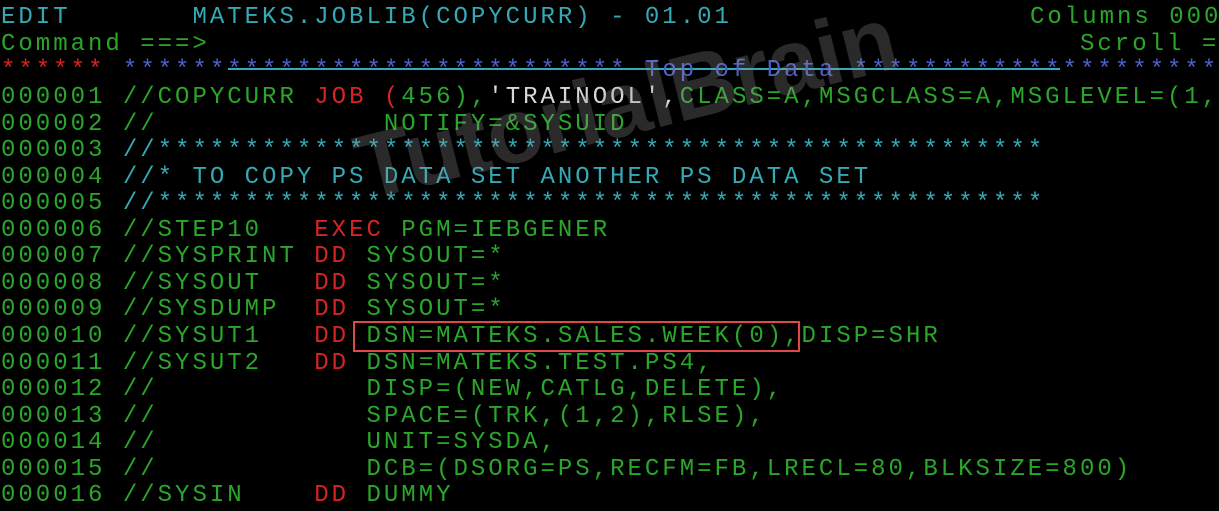 Image resolution: width=1219 pixels, height=511 pixels. Describe the element at coordinates (218, 97) in the screenshot. I see `code-segment: //COPYCURR` at that location.